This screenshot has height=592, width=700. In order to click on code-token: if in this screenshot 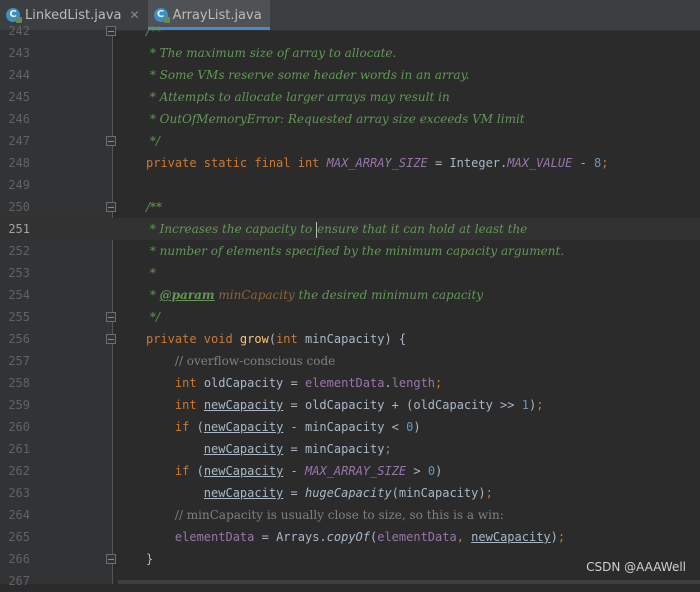, I will do `click(185, 427)`.